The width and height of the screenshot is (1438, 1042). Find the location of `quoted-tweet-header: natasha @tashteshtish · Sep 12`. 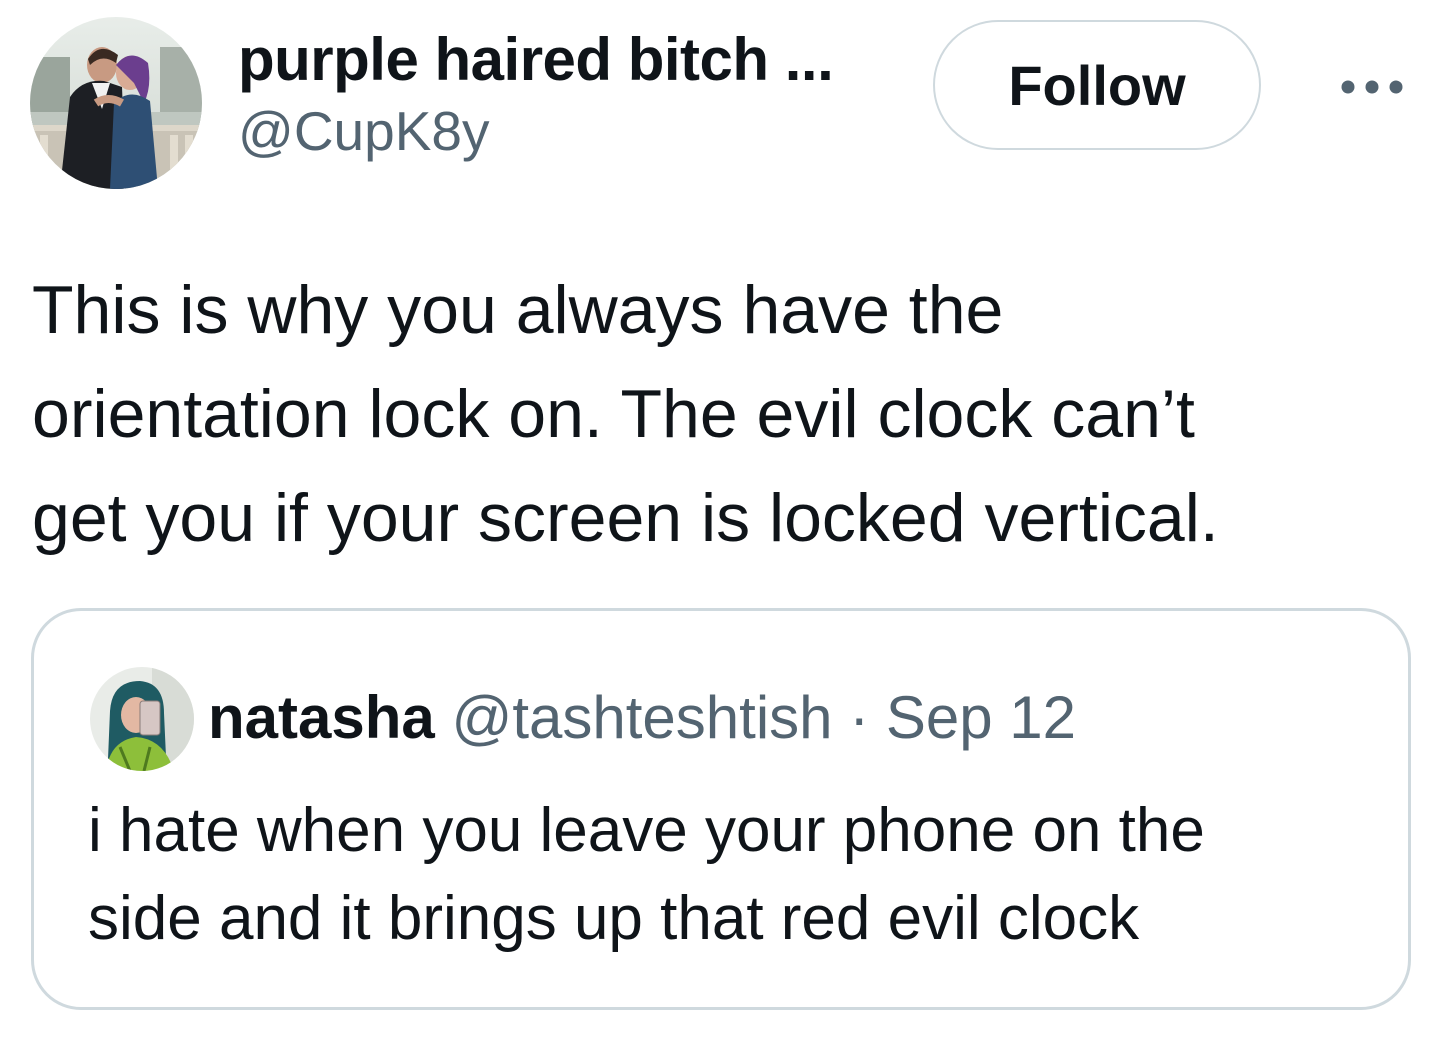

quoted-tweet-header: natasha @tashteshtish · Sep 12 is located at coordinates (642, 718).